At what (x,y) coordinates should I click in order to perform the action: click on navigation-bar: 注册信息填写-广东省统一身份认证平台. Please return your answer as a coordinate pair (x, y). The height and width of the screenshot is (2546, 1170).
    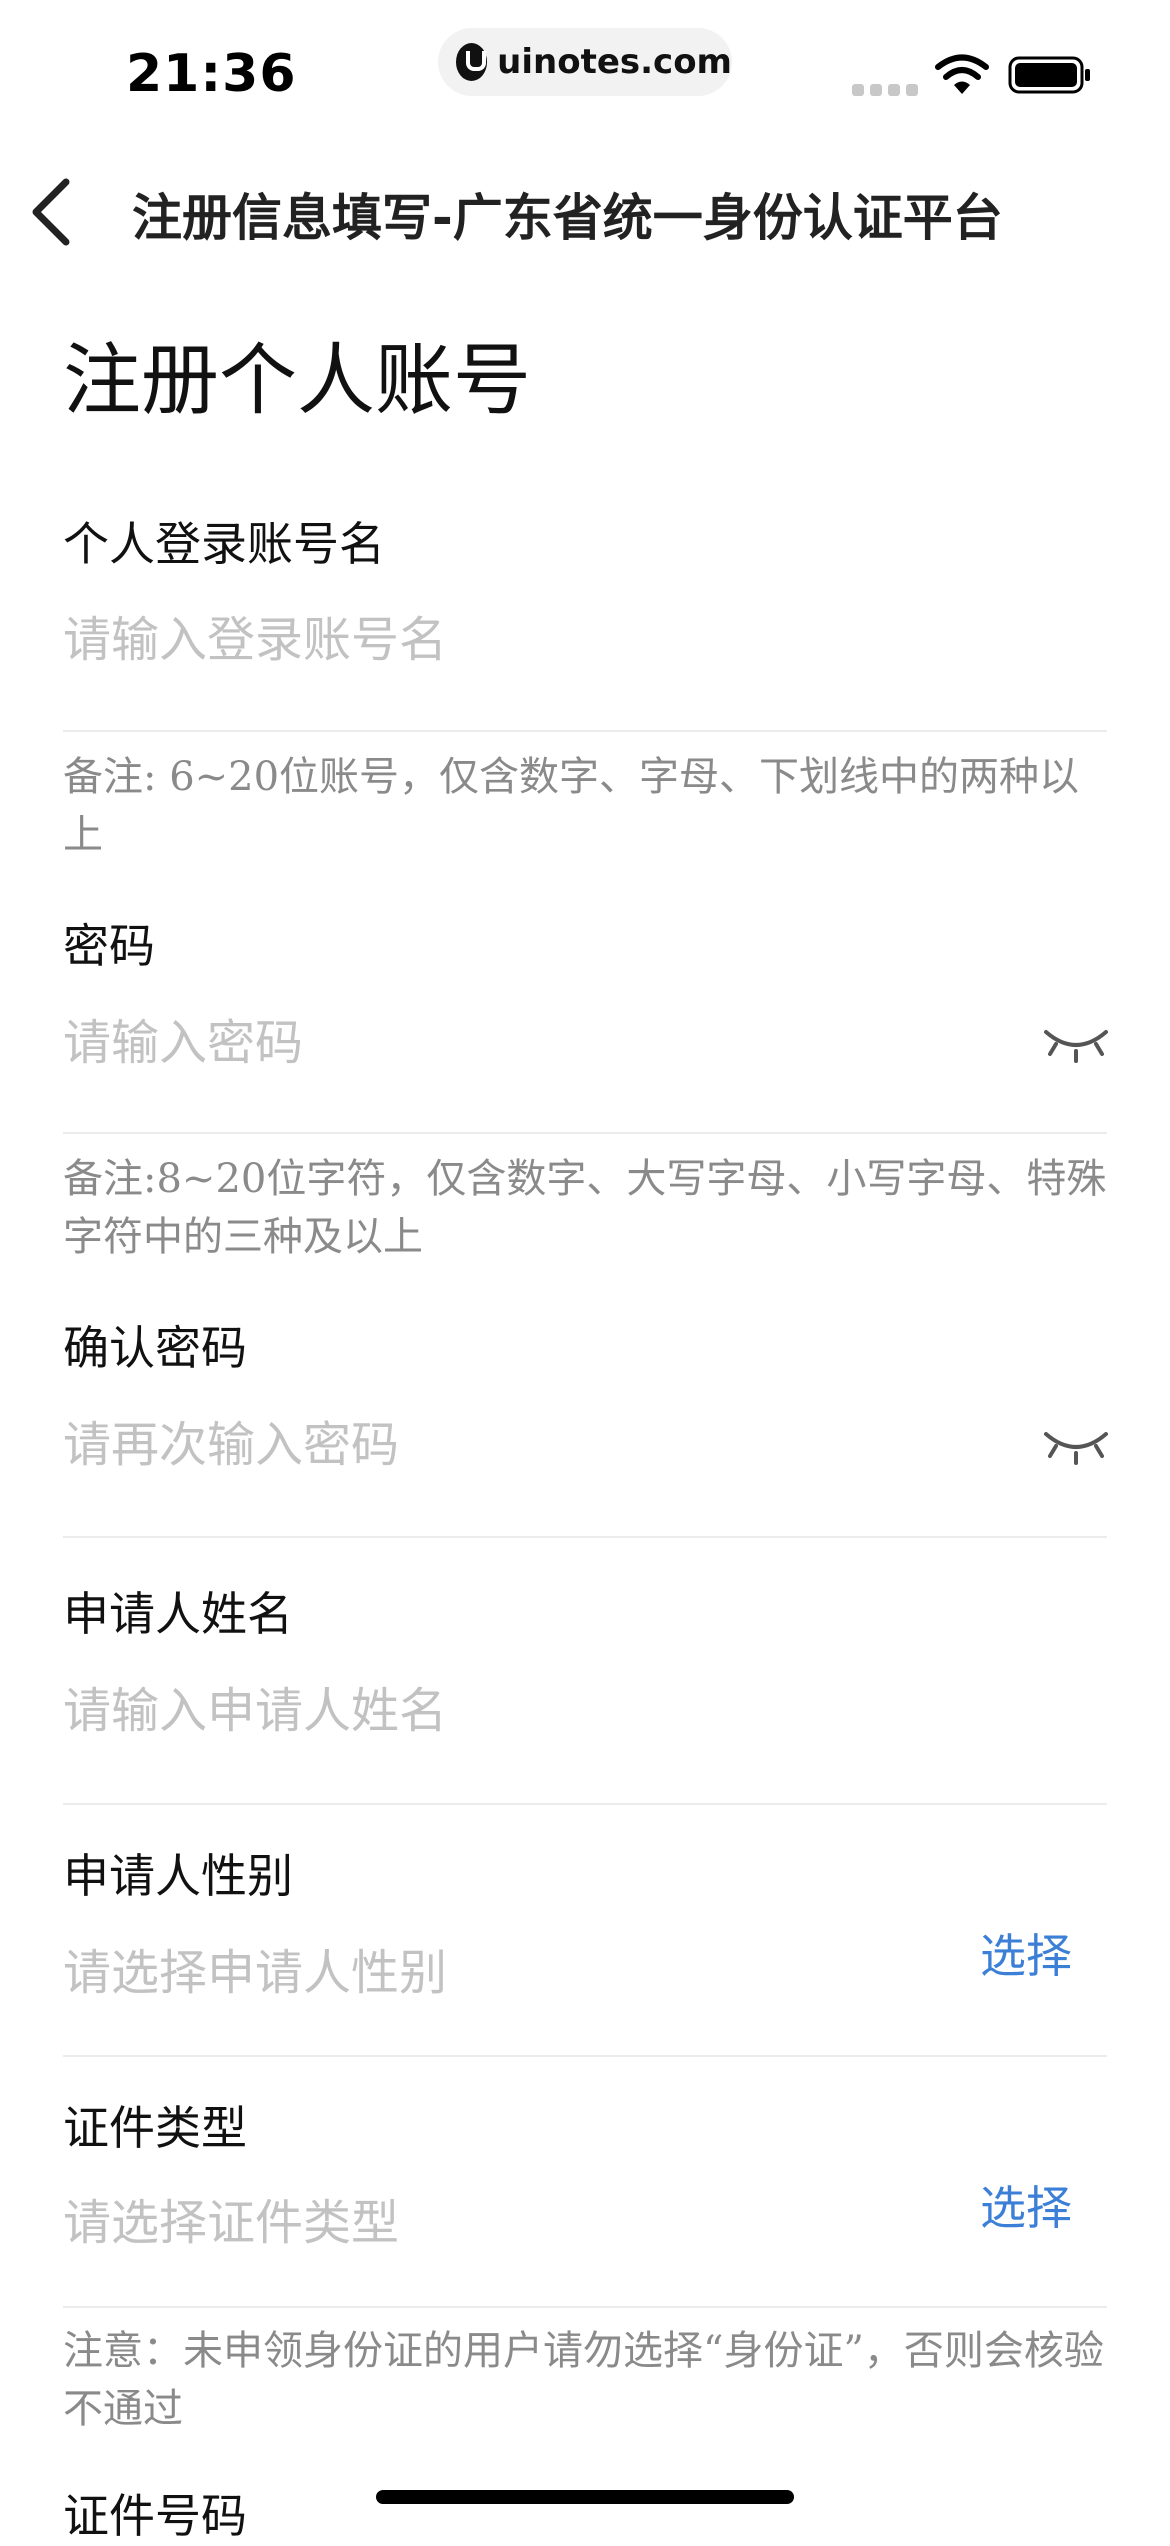
    Looking at the image, I should click on (585, 210).